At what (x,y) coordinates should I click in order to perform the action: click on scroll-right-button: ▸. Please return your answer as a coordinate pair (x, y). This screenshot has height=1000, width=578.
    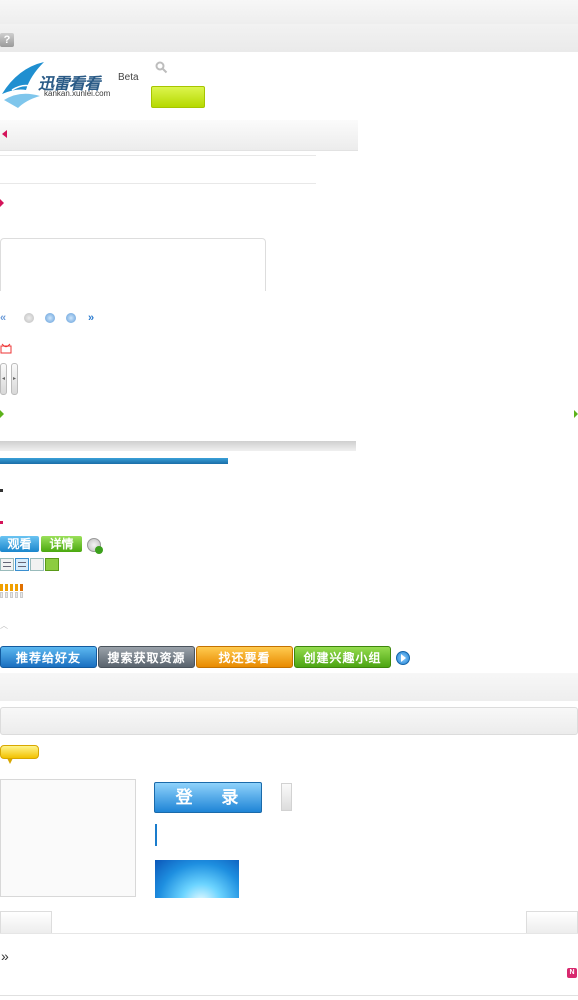
    Looking at the image, I should click on (14, 379).